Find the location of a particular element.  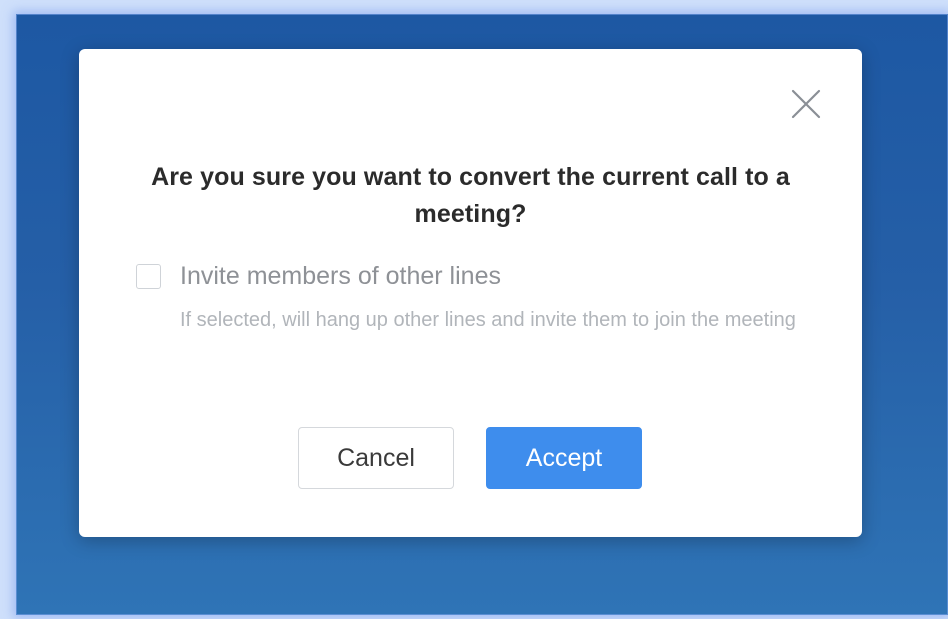

cancel-button: Cancel is located at coordinates (376, 458).